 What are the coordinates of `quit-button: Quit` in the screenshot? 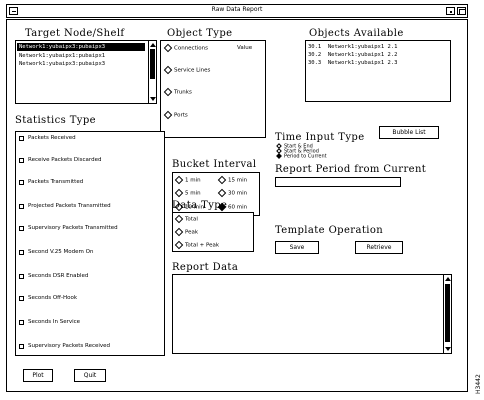 It's located at (90, 375).